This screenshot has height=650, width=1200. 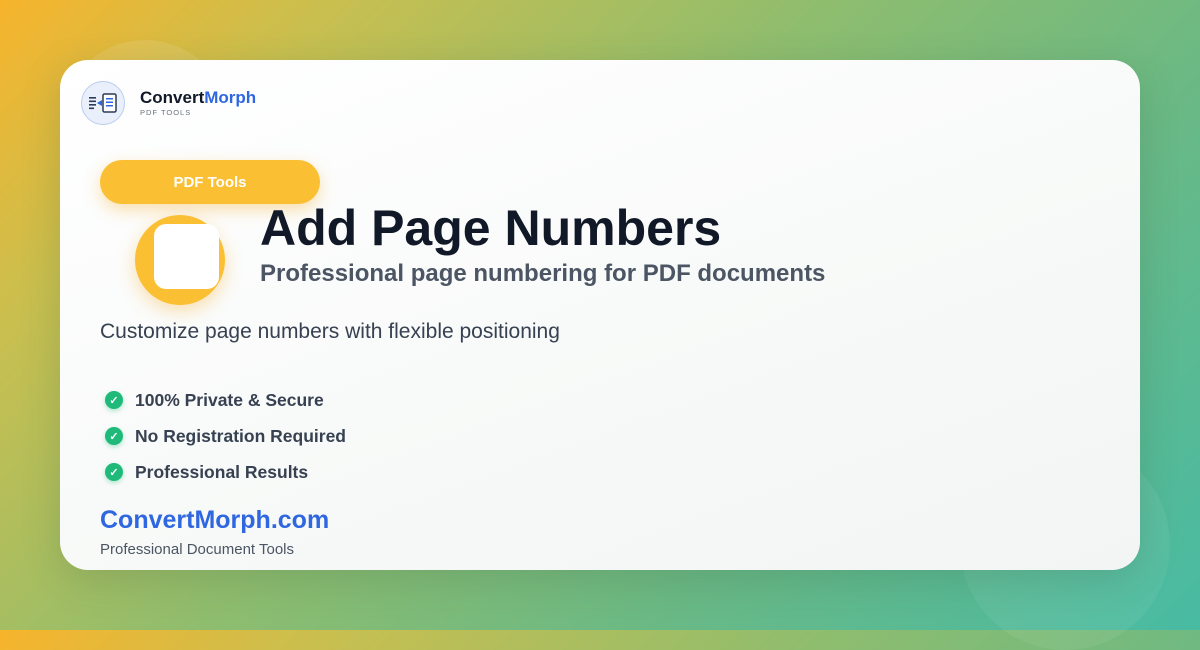 I want to click on feature-label: 100% Private & Secure, so click(x=229, y=399).